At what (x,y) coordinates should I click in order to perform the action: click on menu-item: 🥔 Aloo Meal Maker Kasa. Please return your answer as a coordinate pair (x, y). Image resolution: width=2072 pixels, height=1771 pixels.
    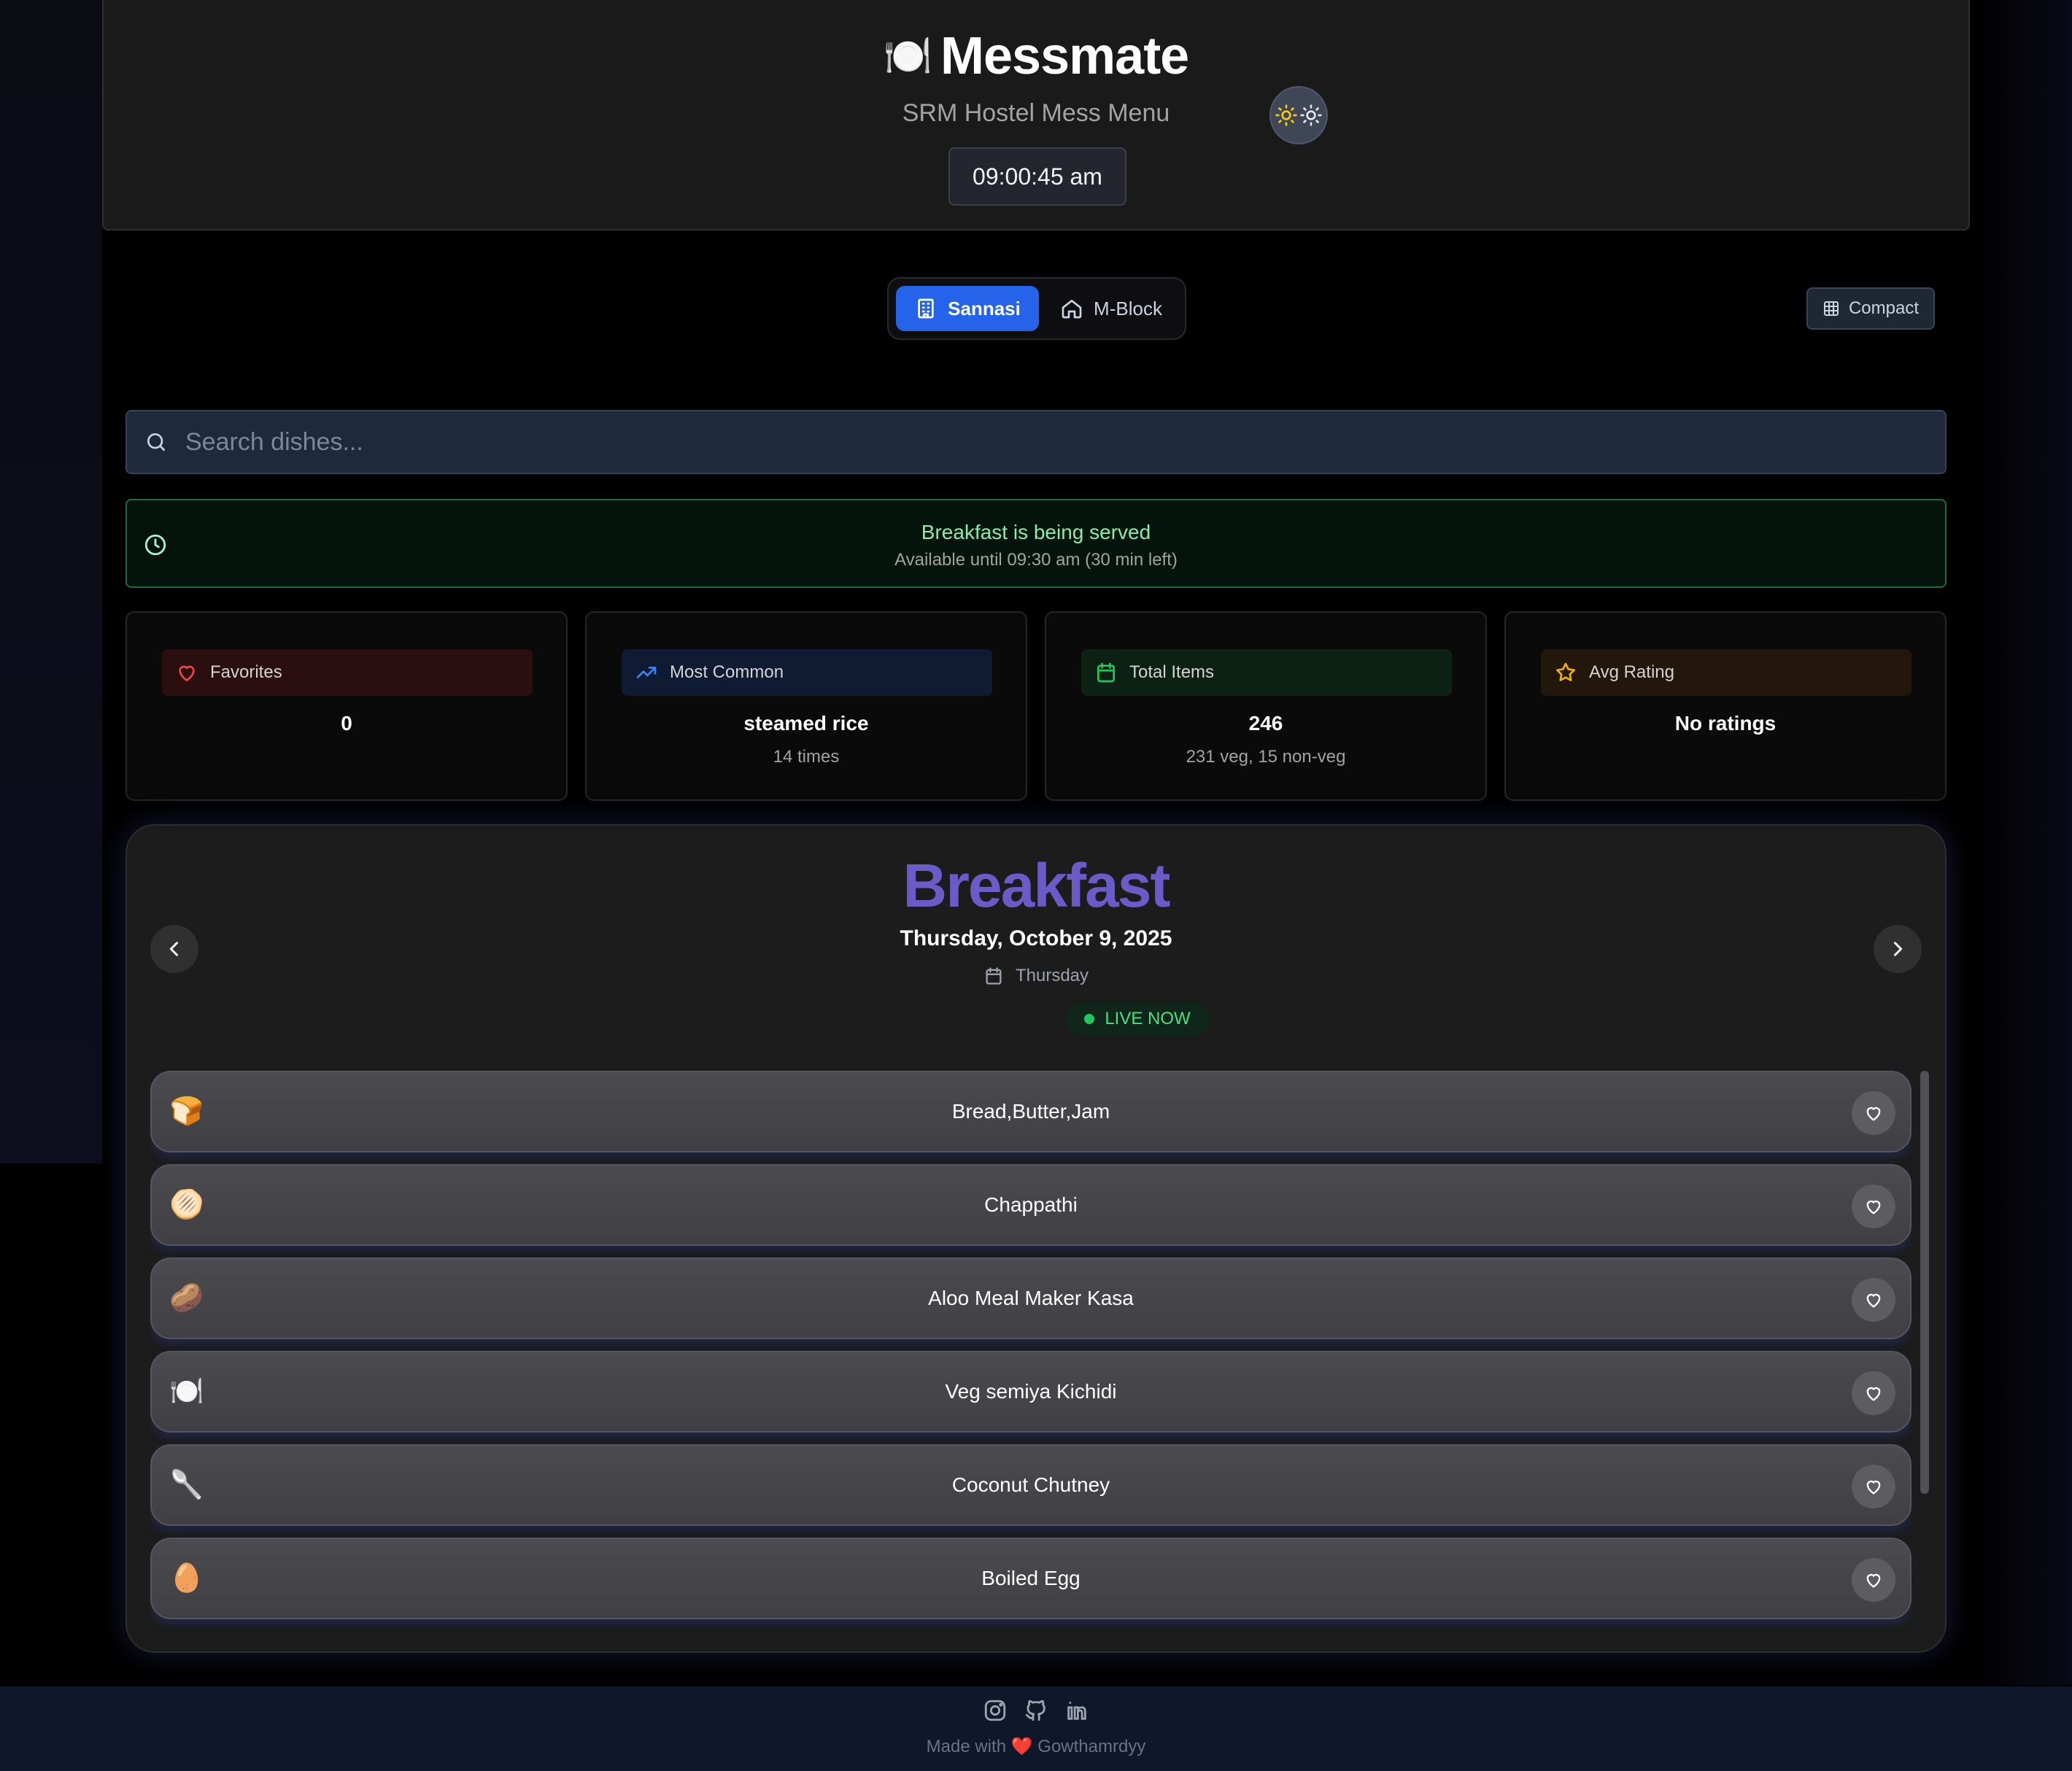
    Looking at the image, I should click on (1030, 1298).